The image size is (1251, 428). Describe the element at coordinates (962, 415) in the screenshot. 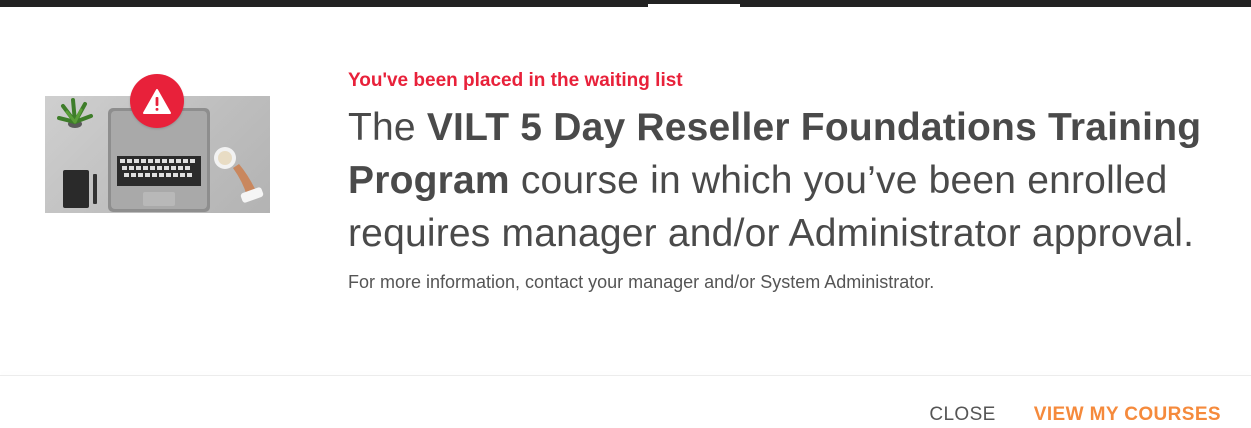

I see `close-button: CLOSE` at that location.